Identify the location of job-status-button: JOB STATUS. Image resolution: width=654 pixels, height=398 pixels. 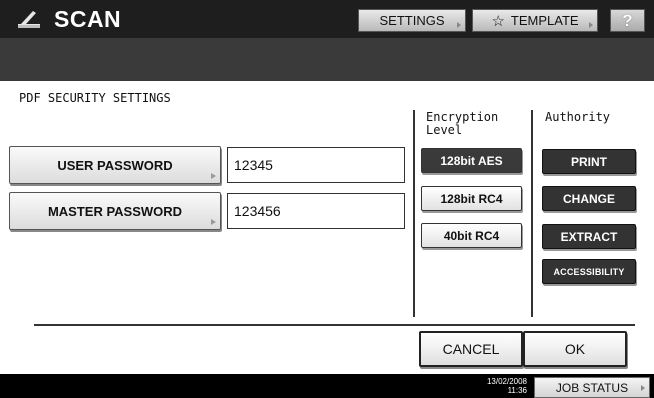
(592, 387).